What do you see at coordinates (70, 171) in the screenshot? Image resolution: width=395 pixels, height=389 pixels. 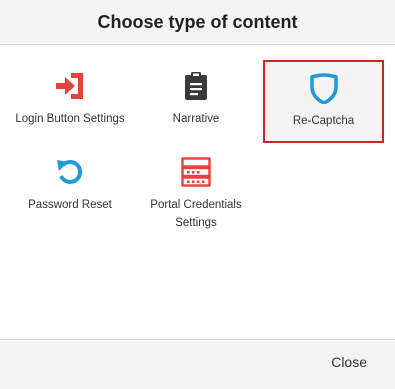 I see `undo-icon` at bounding box center [70, 171].